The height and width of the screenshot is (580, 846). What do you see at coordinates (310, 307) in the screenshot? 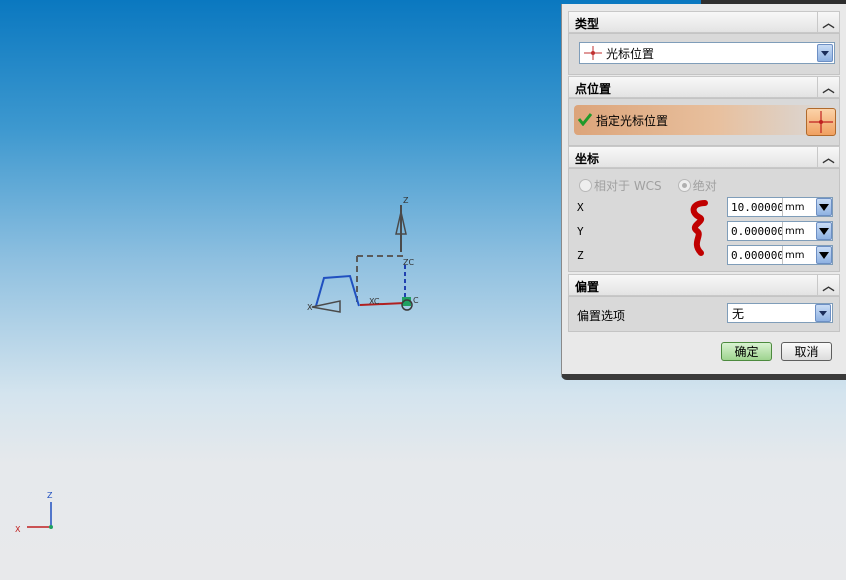
I see `x-label: X` at bounding box center [310, 307].